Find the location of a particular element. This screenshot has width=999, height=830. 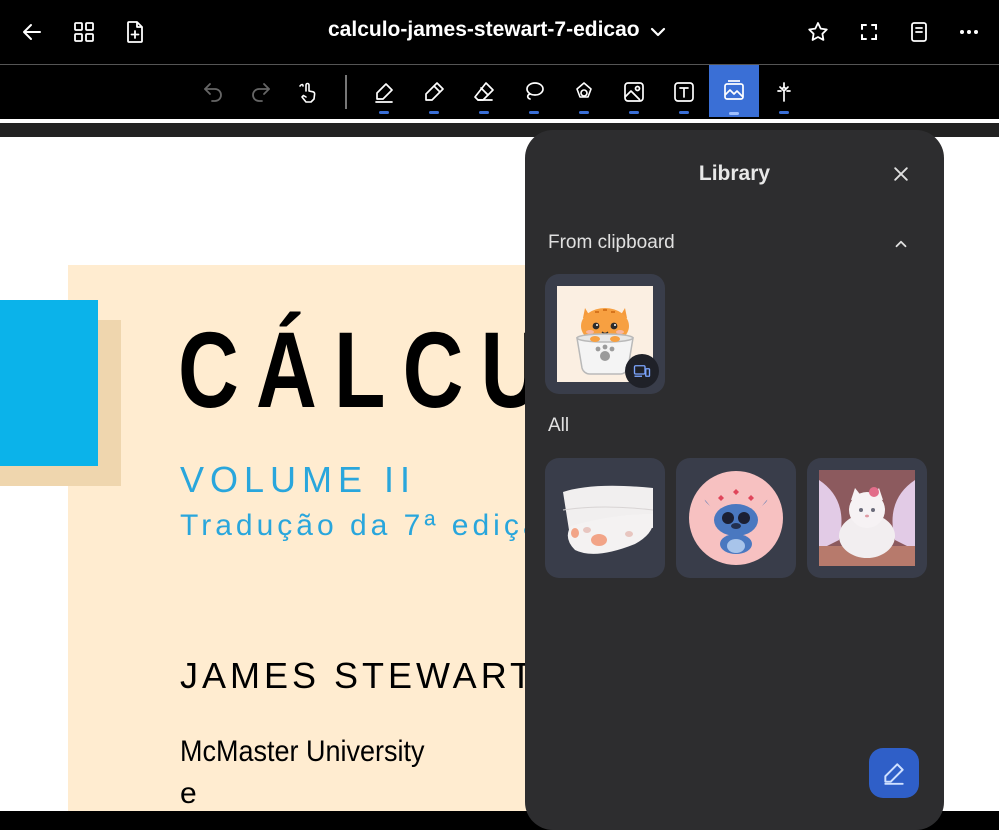

volume-label: VOLUME II is located at coordinates (298, 479).